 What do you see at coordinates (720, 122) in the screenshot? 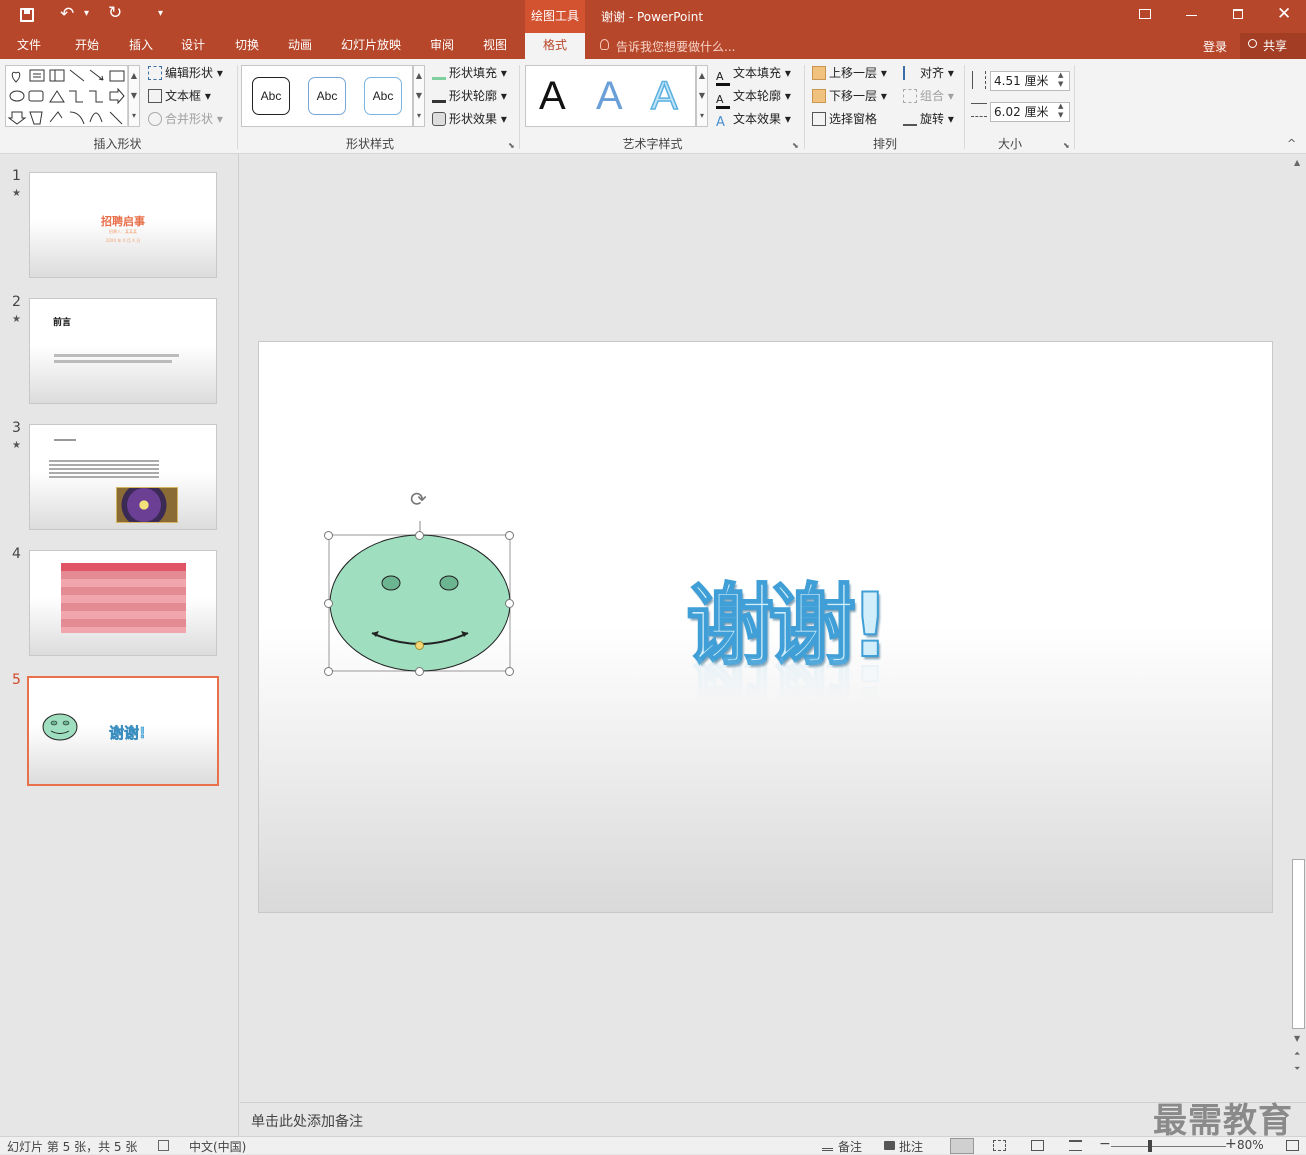
I see `text-effects-icon: A` at bounding box center [720, 122].